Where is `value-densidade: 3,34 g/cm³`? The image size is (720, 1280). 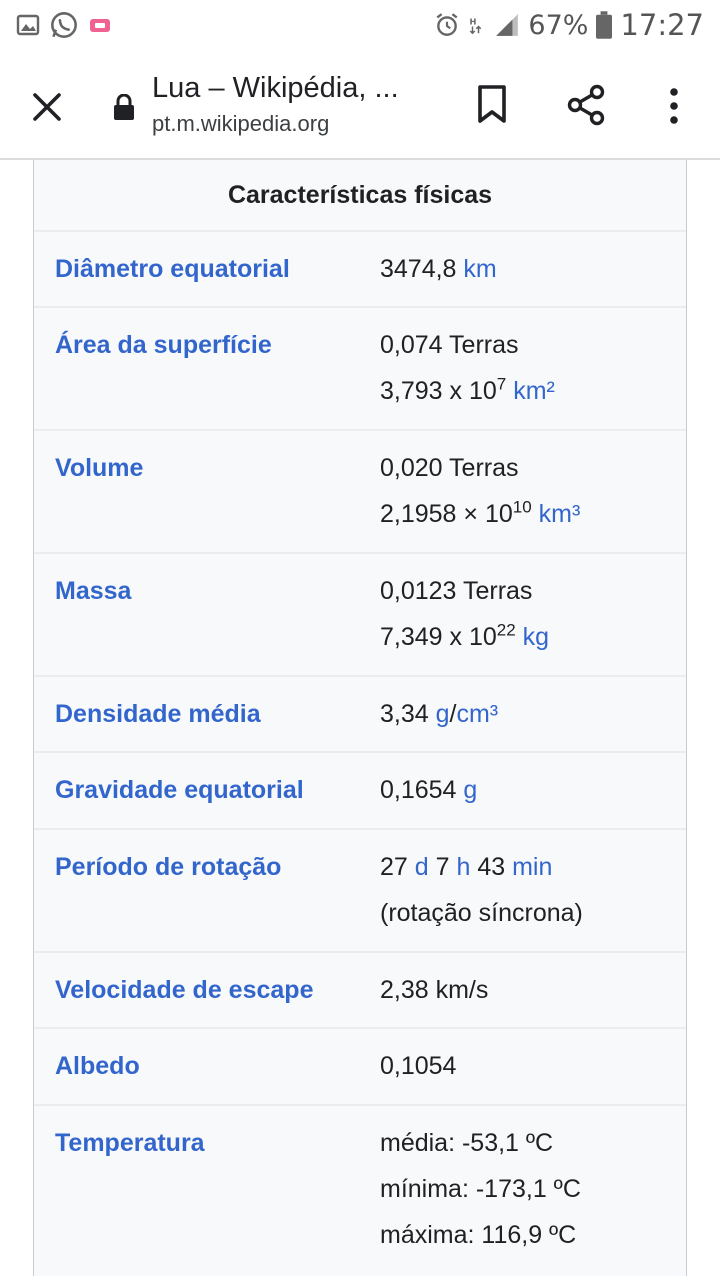
value-densidade: 3,34 g/cm³ is located at coordinates (439, 714).